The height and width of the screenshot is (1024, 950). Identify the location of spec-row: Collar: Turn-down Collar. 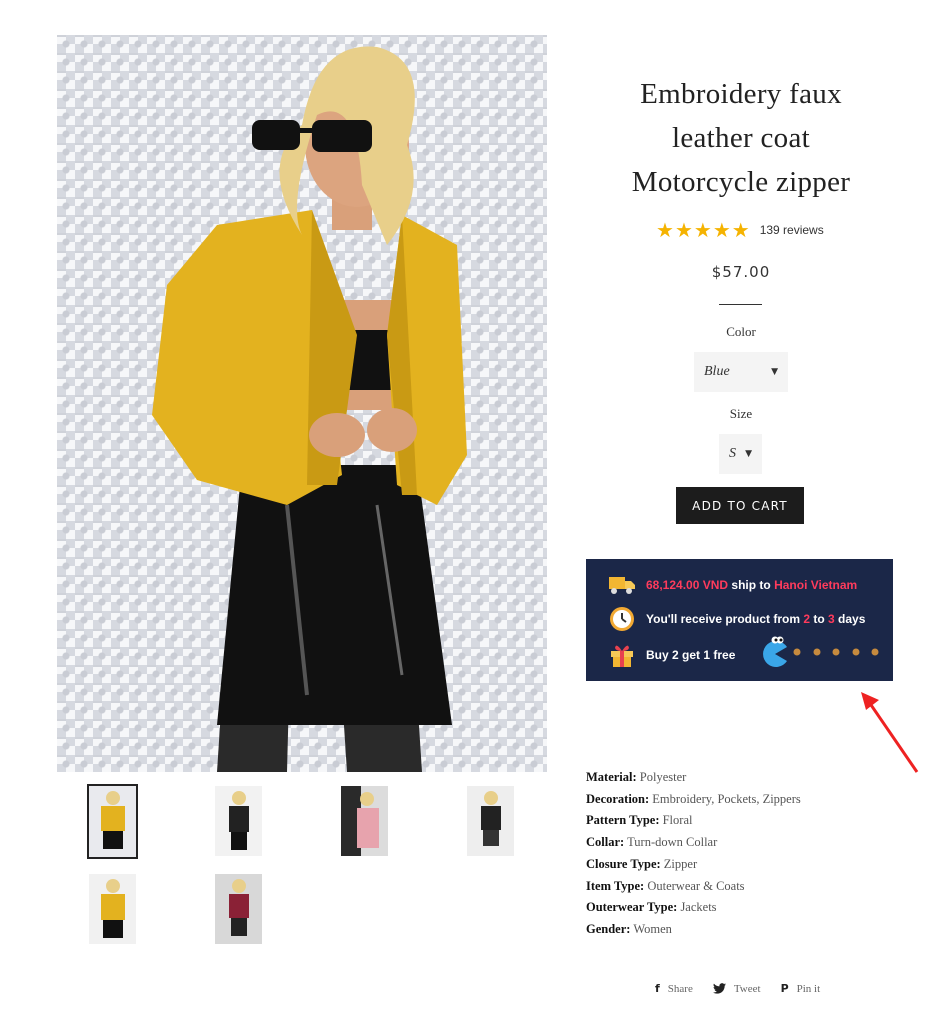
(693, 843).